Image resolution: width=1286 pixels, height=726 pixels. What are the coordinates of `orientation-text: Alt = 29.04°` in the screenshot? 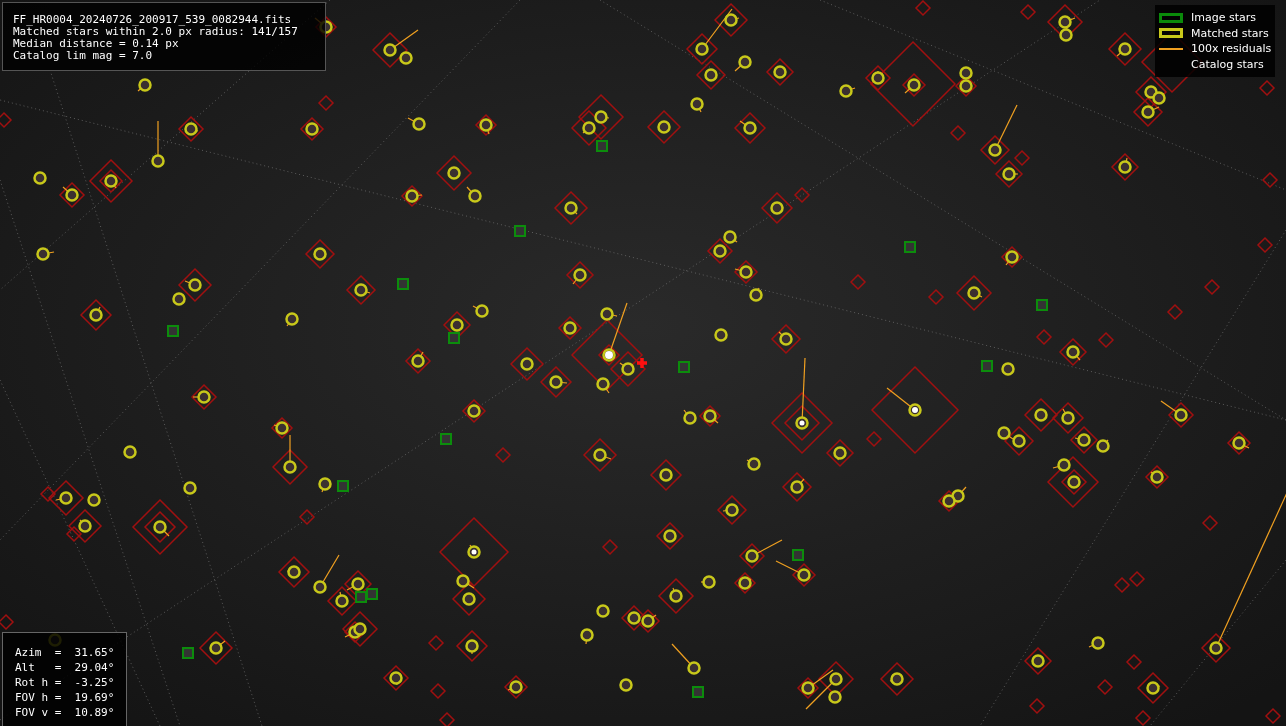 It's located at (65, 667).